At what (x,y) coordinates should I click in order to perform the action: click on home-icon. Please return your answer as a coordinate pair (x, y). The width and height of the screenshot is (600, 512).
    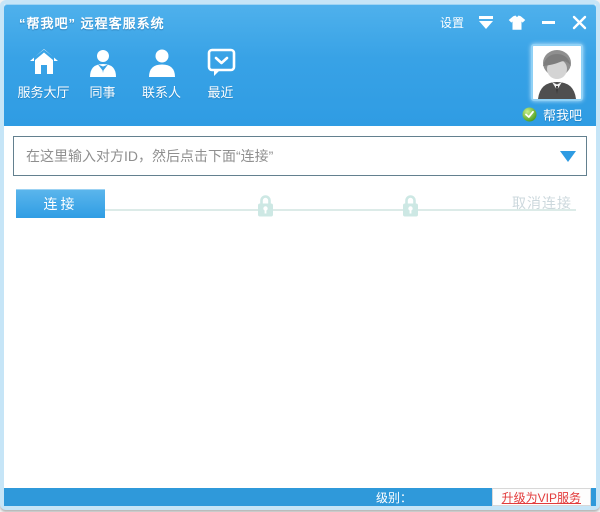
    Looking at the image, I should click on (44, 61).